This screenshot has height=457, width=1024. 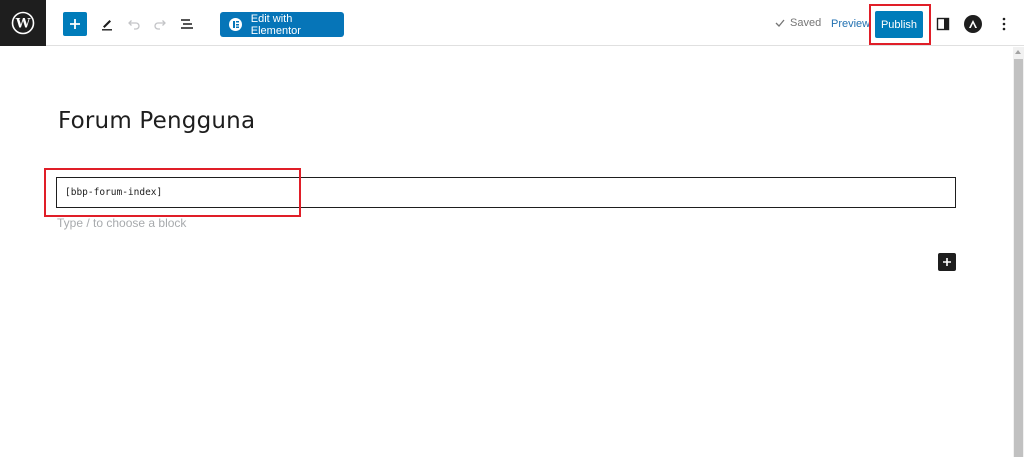 What do you see at coordinates (850, 24) in the screenshot?
I see `preview-button: Preview` at bounding box center [850, 24].